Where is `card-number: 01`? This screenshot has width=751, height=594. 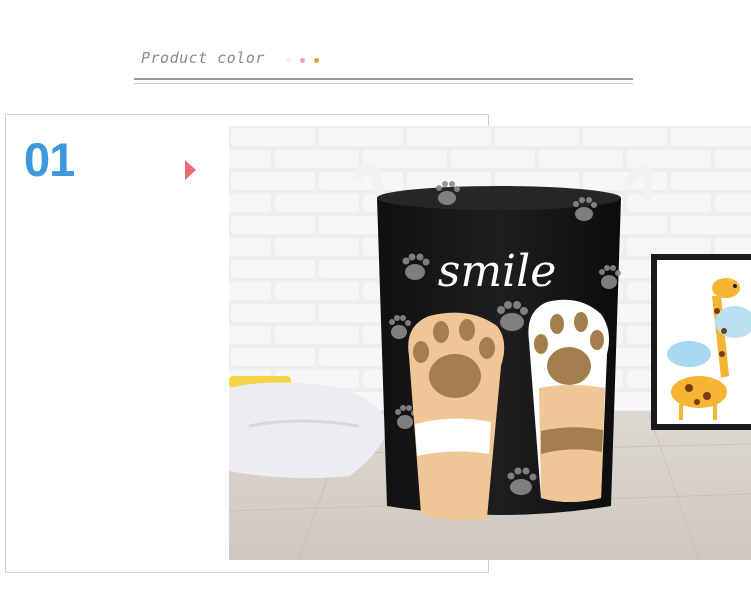 card-number: 01 is located at coordinates (49, 159).